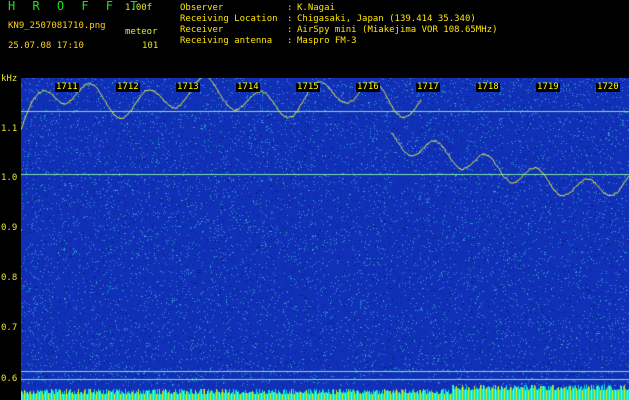  What do you see at coordinates (386, 19) in the screenshot?
I see `info-value-location: Chigasaki, Japan (139.414 35.340)` at bounding box center [386, 19].